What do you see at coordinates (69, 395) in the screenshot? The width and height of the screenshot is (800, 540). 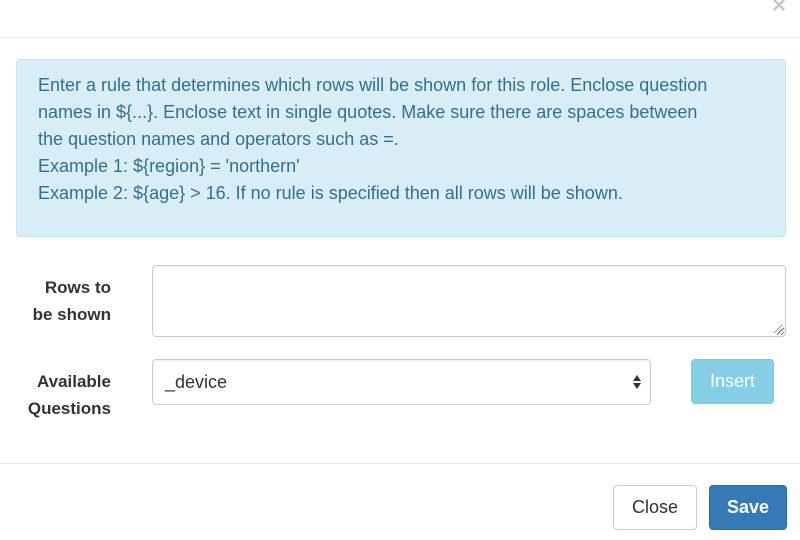 I see `available-questions-label: Available Questions` at bounding box center [69, 395].